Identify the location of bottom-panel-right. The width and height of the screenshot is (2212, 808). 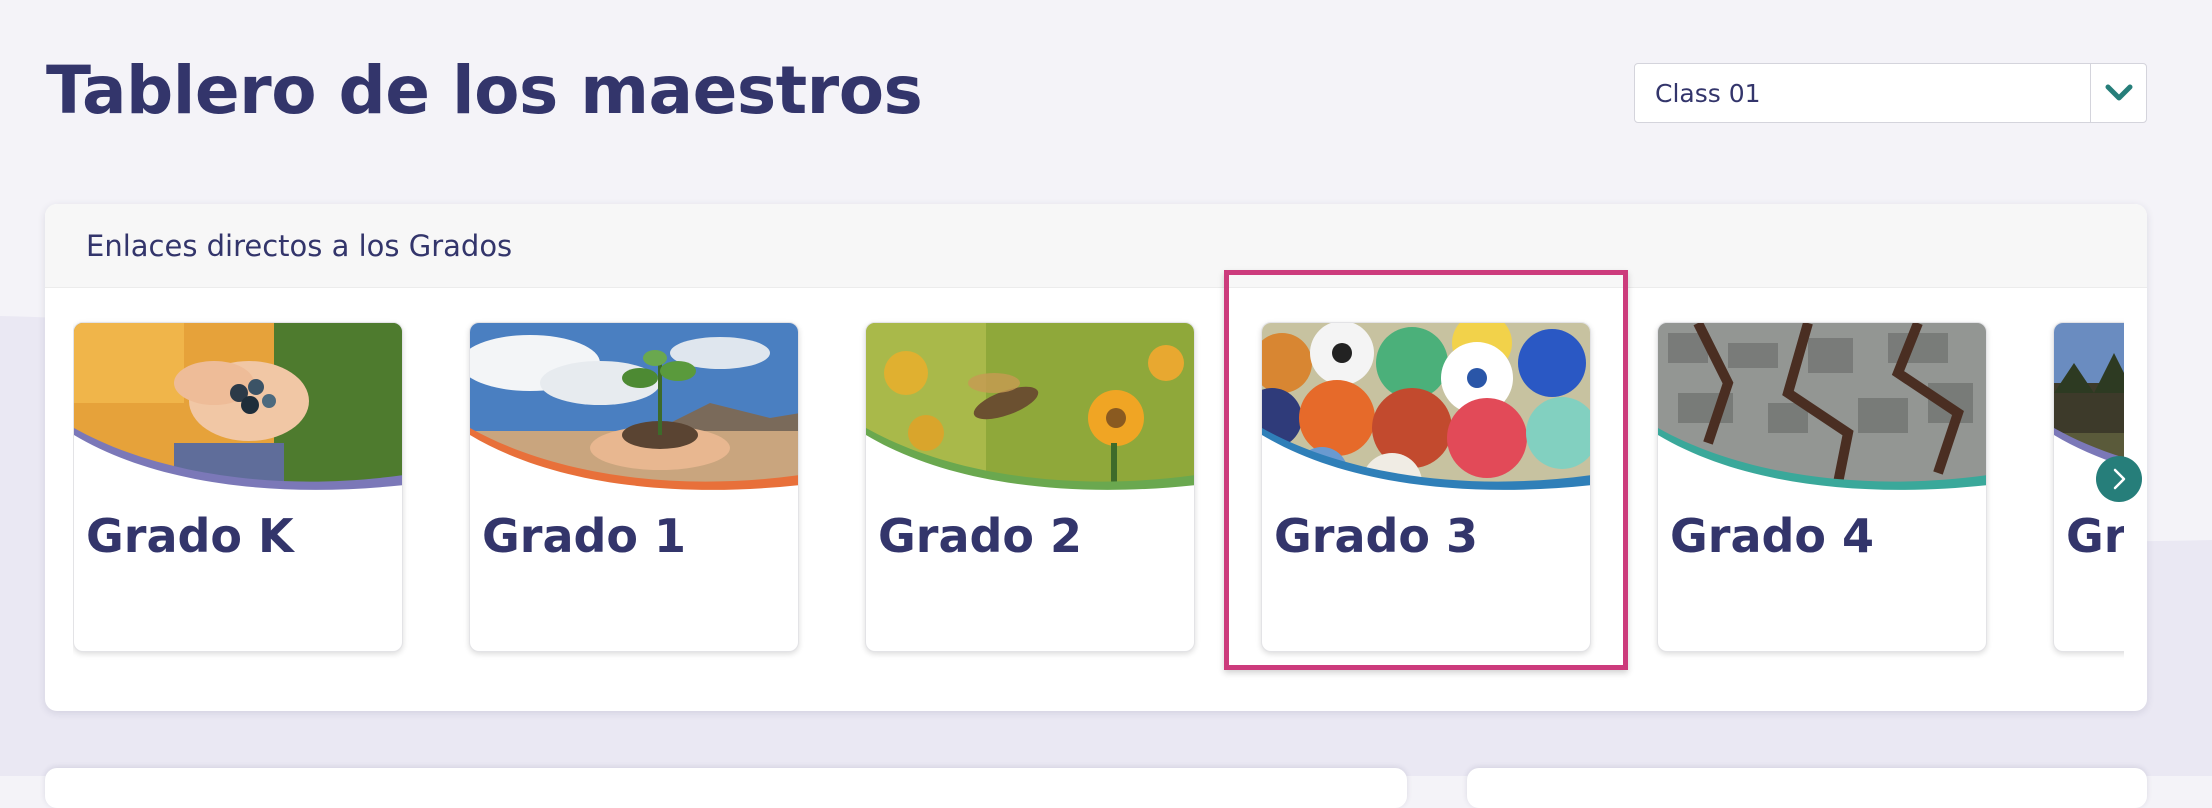
(1807, 788).